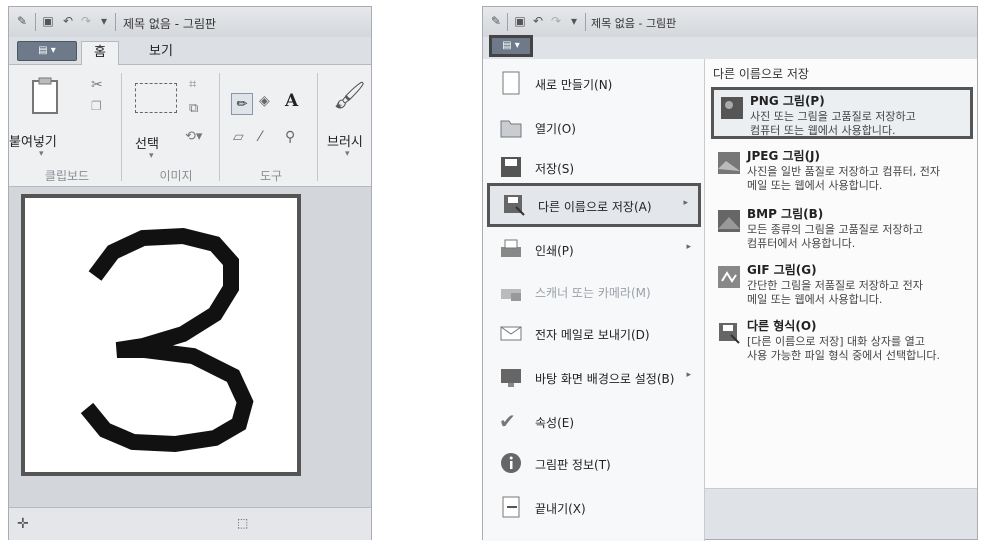  I want to click on menu-item-label: 열기(O), so click(555, 129).